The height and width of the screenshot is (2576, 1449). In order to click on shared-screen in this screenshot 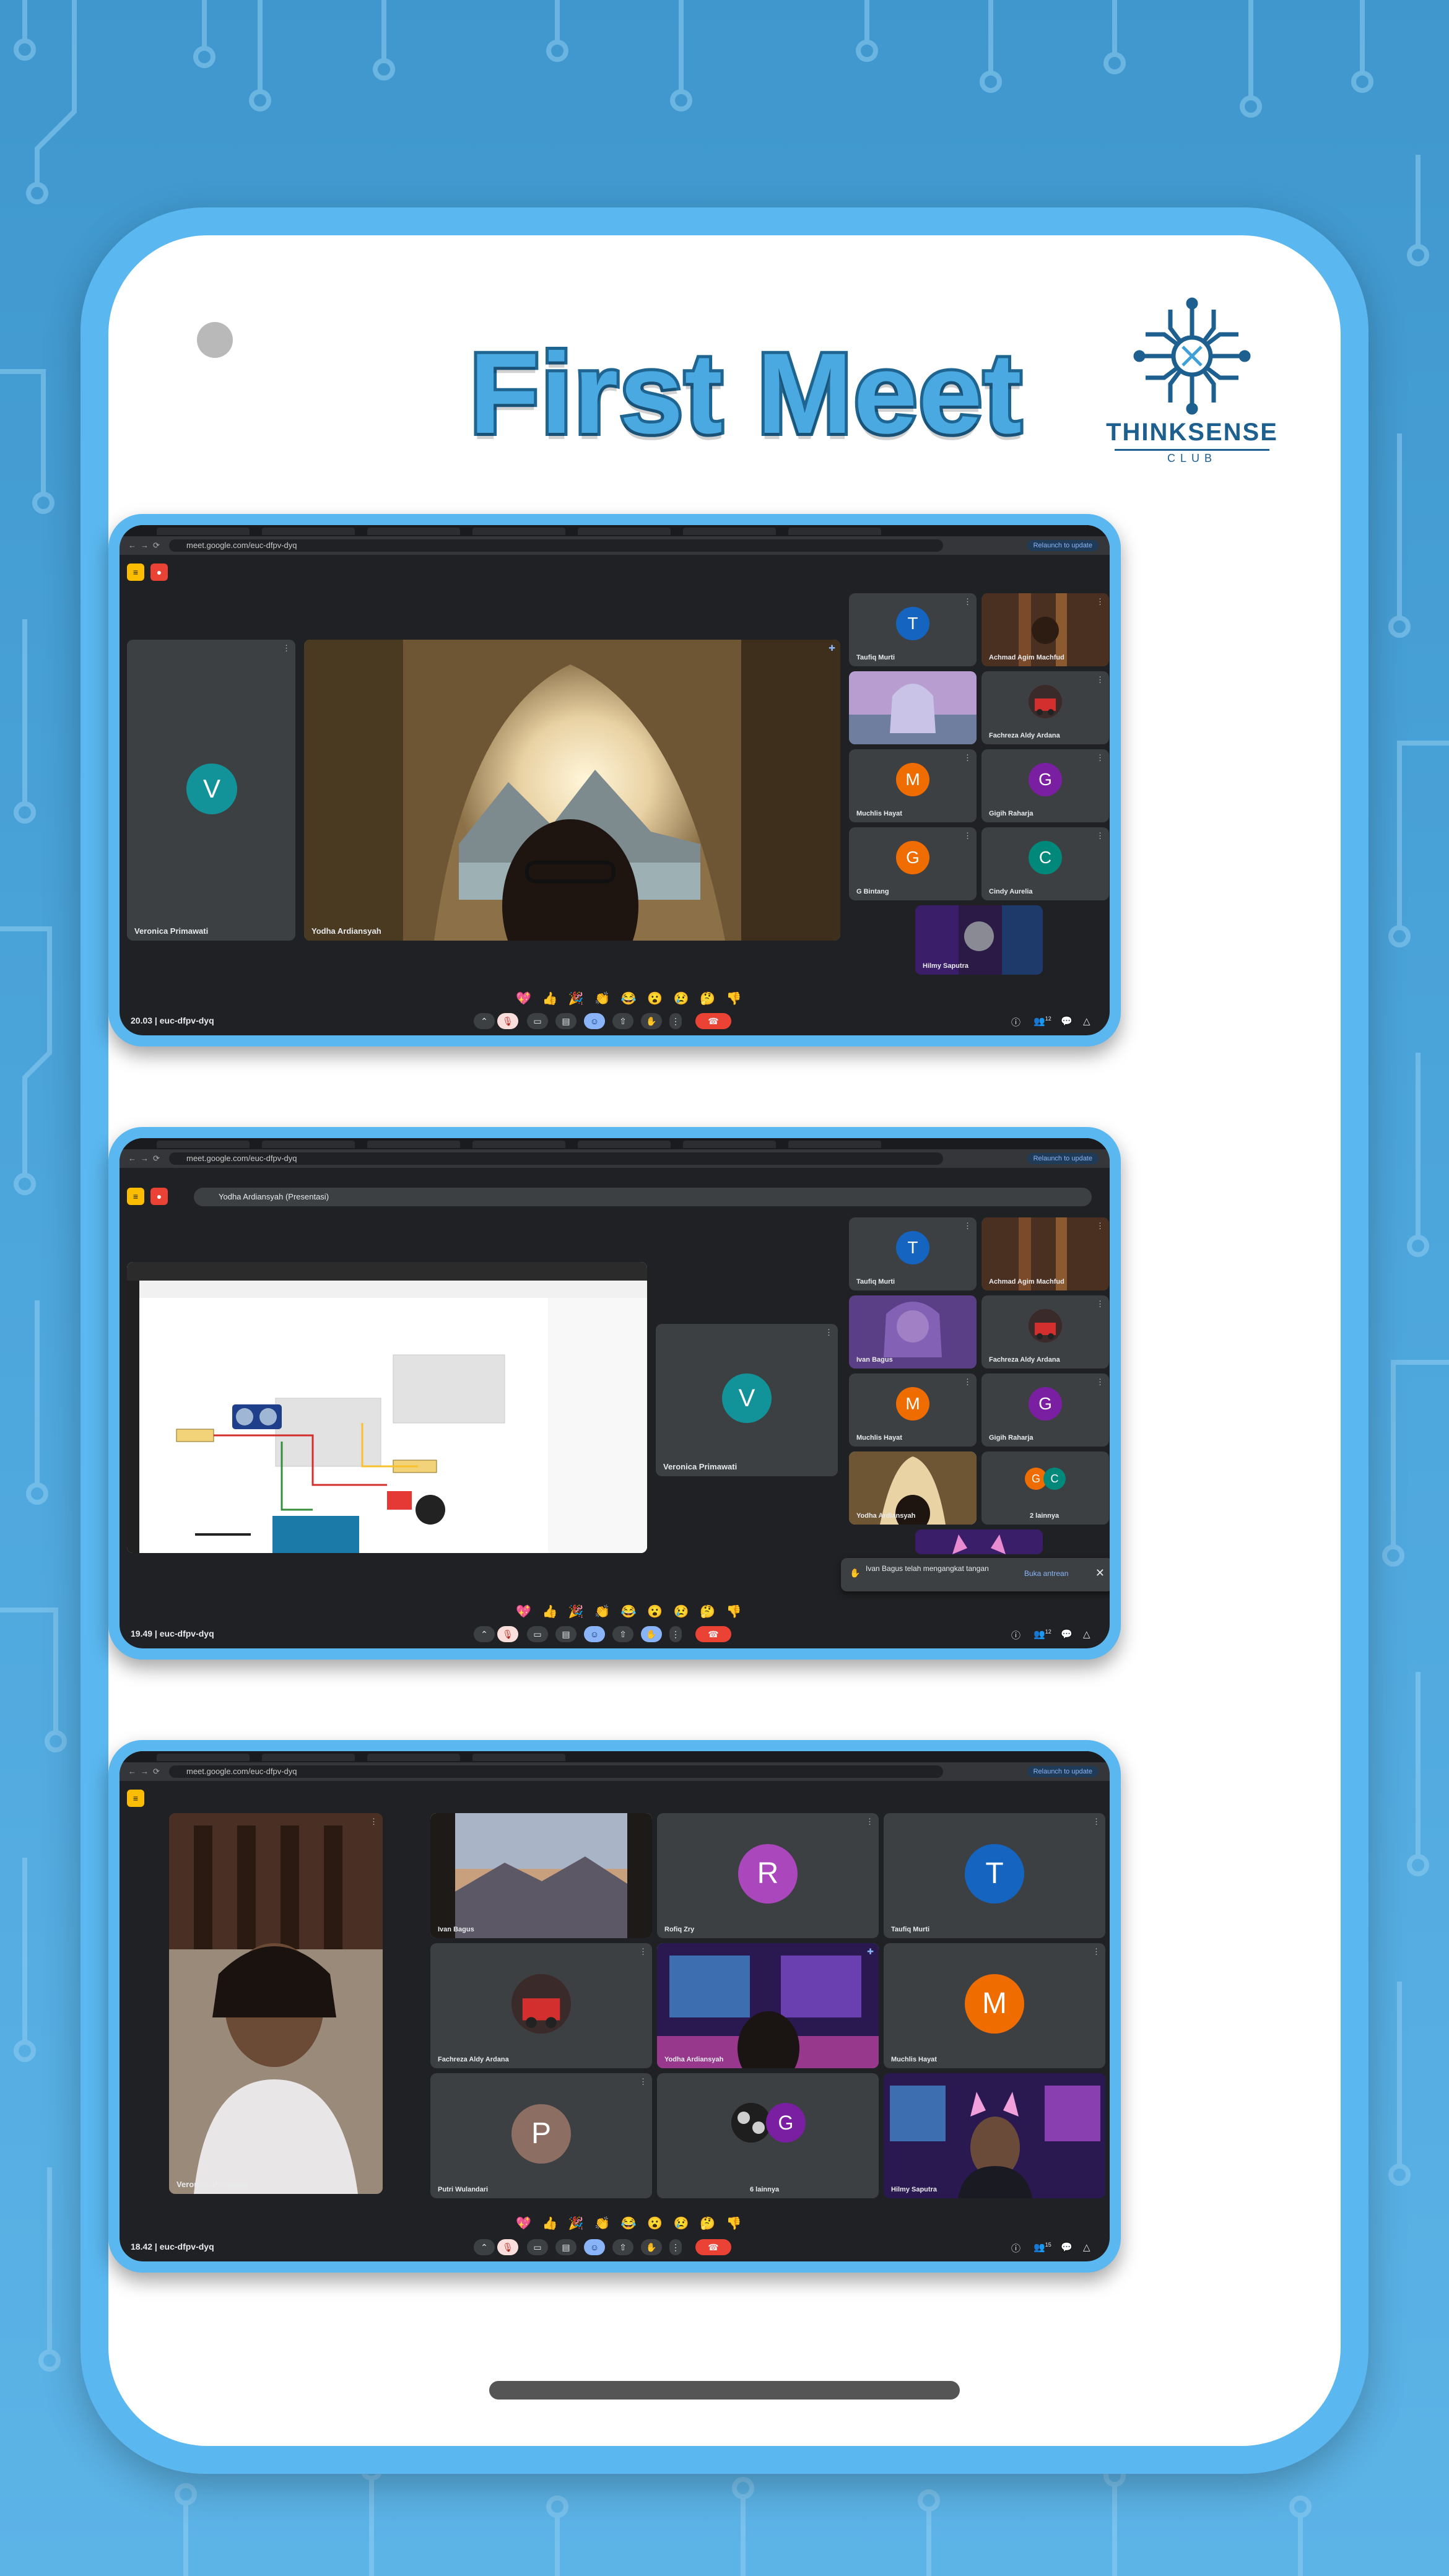, I will do `click(387, 1407)`.